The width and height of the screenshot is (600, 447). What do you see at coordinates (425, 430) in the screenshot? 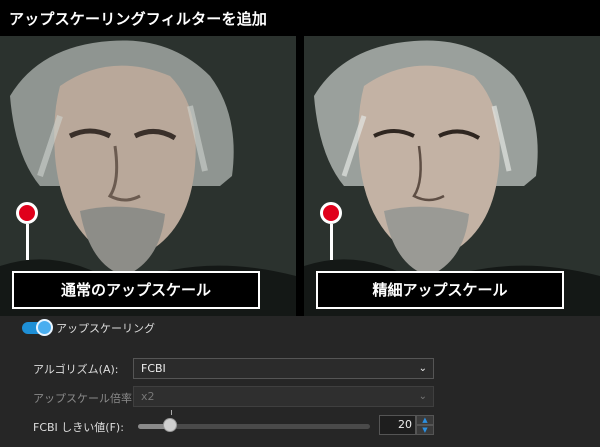
I see `caret-down-icon: ▼` at bounding box center [425, 430].